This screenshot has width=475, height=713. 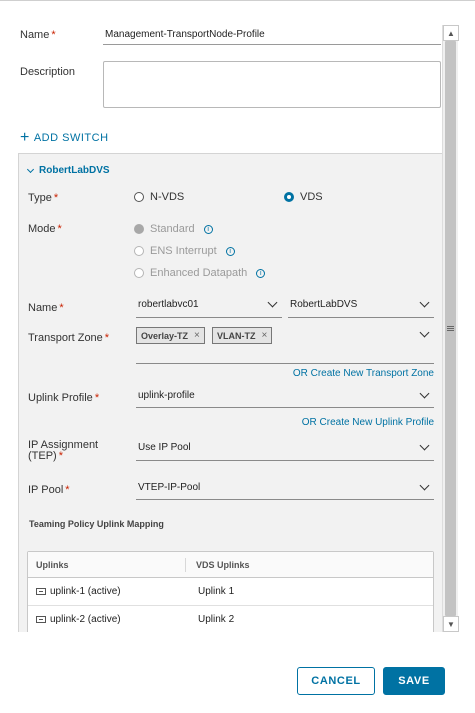 I want to click on vds-select: RobertLabDVS, so click(x=361, y=307).